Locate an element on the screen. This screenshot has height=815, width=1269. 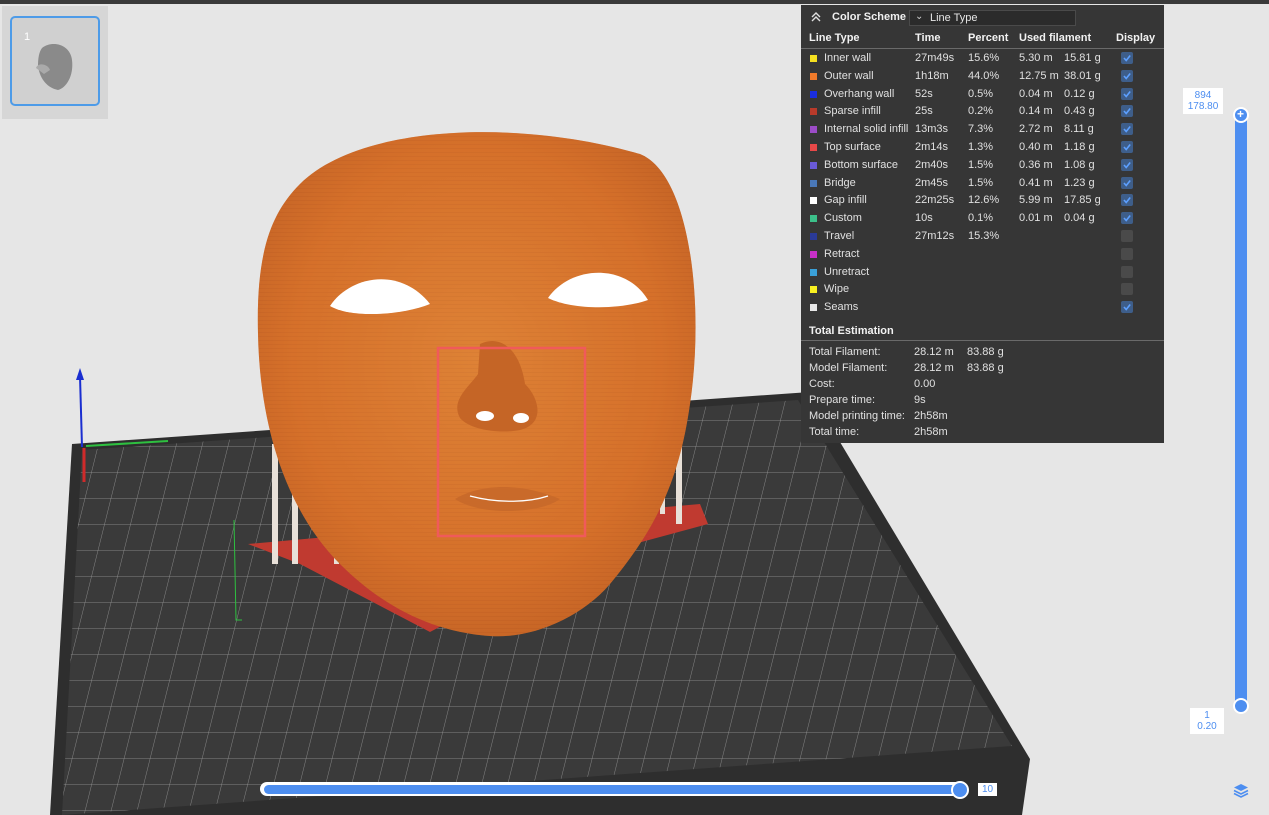
total-row: Prepare time: 9s is located at coordinates (982, 400).